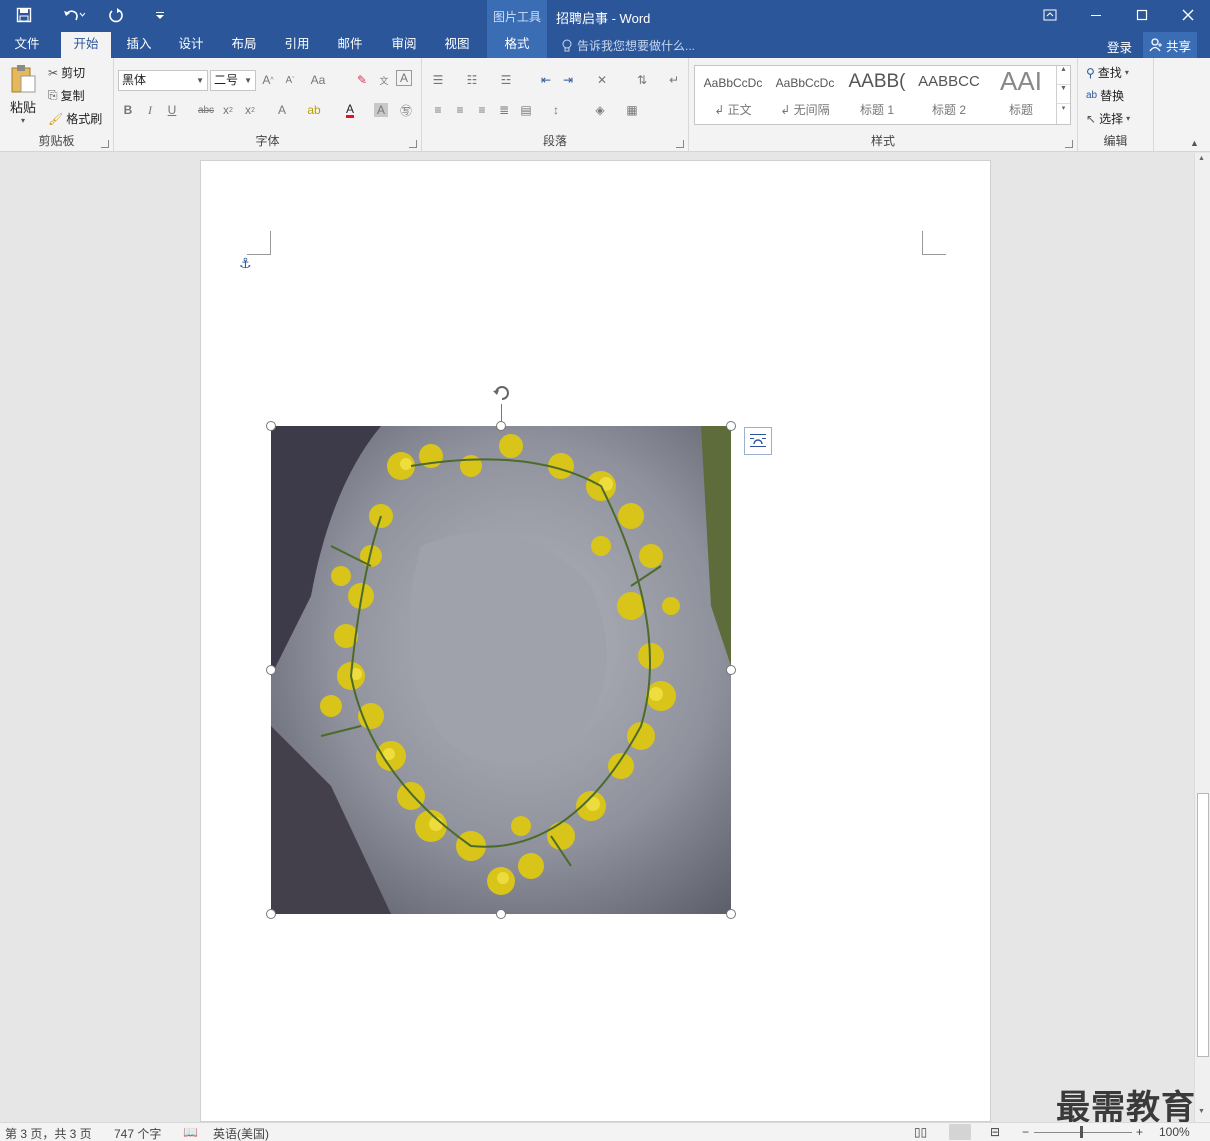  What do you see at coordinates (632, 110) in the screenshot?
I see `borders-icon: ▦` at bounding box center [632, 110].